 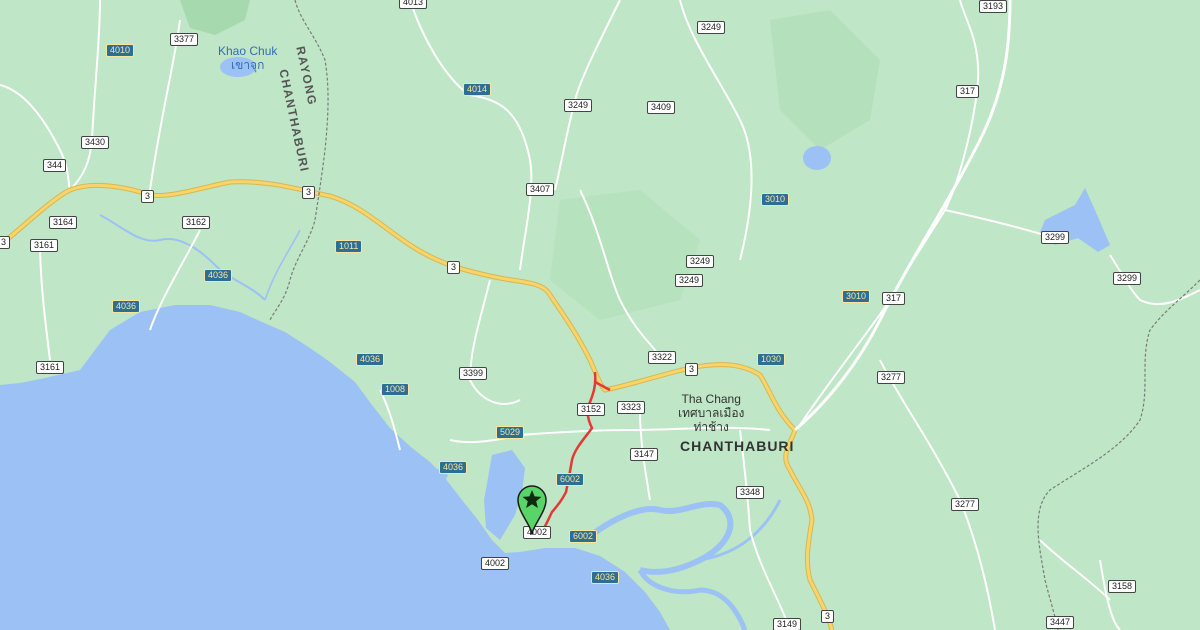 I want to click on tha-chang-thai-name-2: ท่าช้าง, so click(x=711, y=427).